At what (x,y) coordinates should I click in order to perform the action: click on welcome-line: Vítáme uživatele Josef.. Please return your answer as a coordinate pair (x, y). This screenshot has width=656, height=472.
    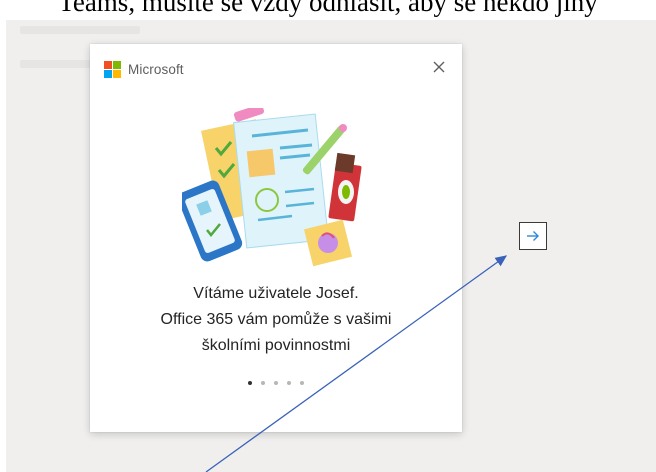
    Looking at the image, I should click on (276, 293).